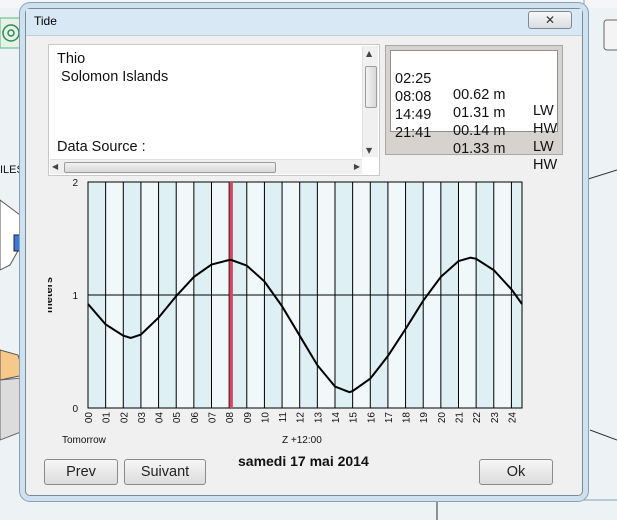 This screenshot has height=520, width=617. I want to click on close-button: ✕, so click(550, 20).